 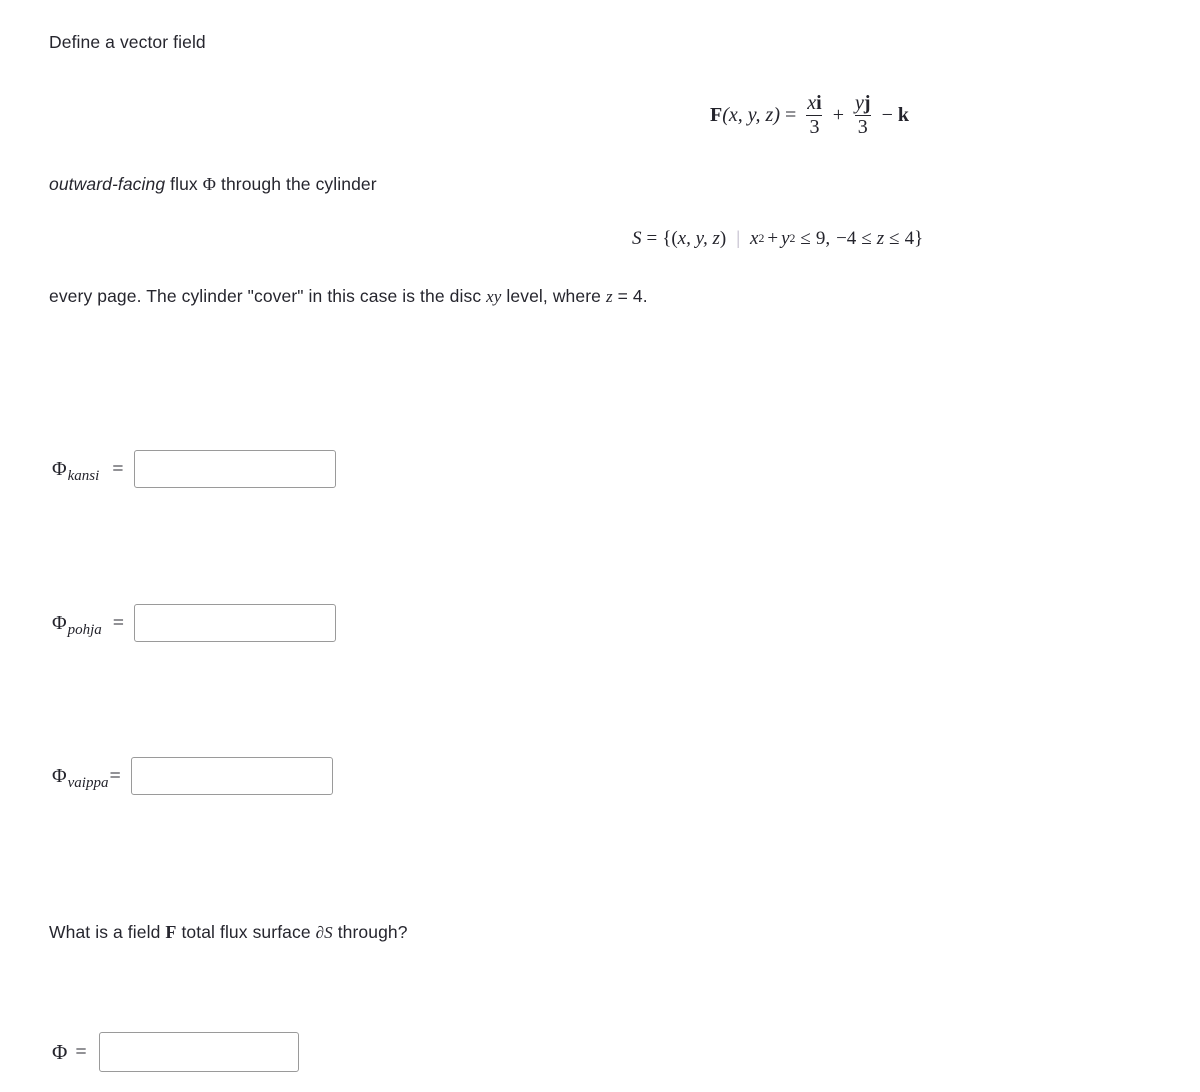 I want to click on equation-term2-var: y, so click(x=859, y=103).